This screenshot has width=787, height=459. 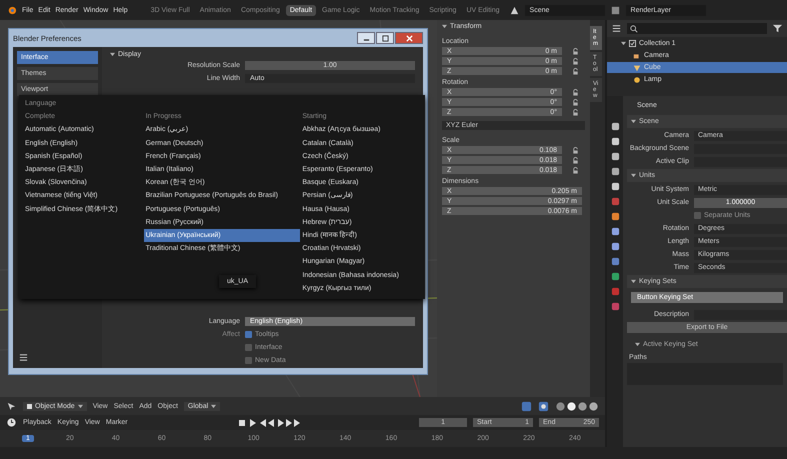 What do you see at coordinates (11, 422) in the screenshot?
I see `clock-icon` at bounding box center [11, 422].